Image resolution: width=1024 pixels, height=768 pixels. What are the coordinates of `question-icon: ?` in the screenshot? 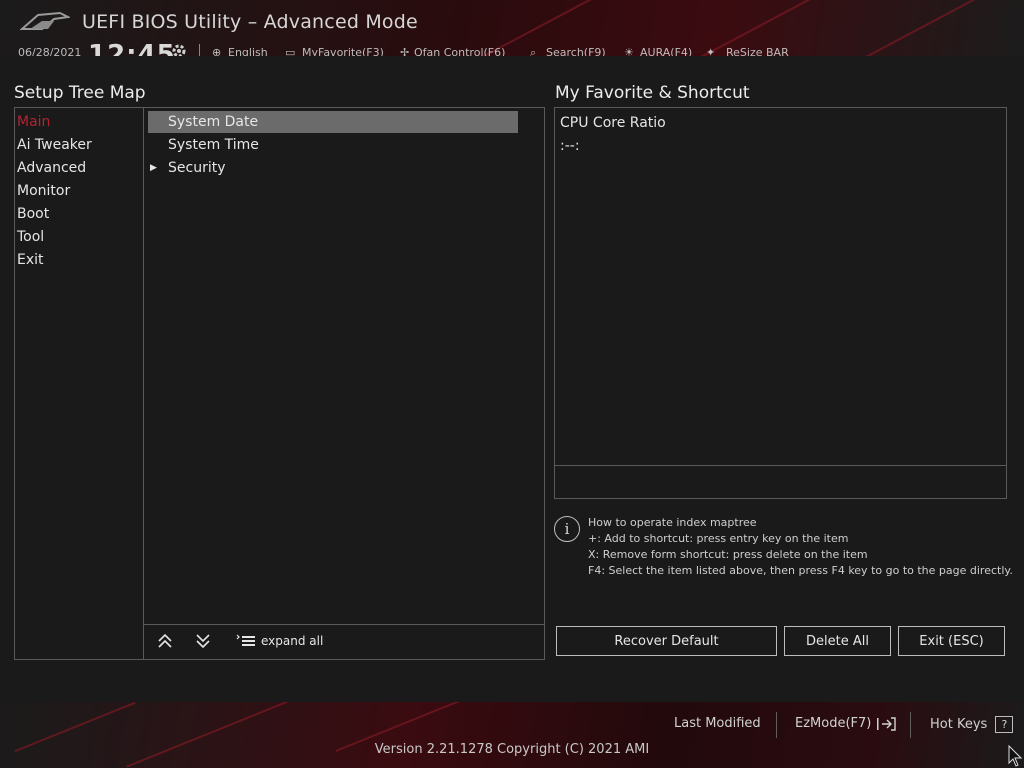 It's located at (1004, 724).